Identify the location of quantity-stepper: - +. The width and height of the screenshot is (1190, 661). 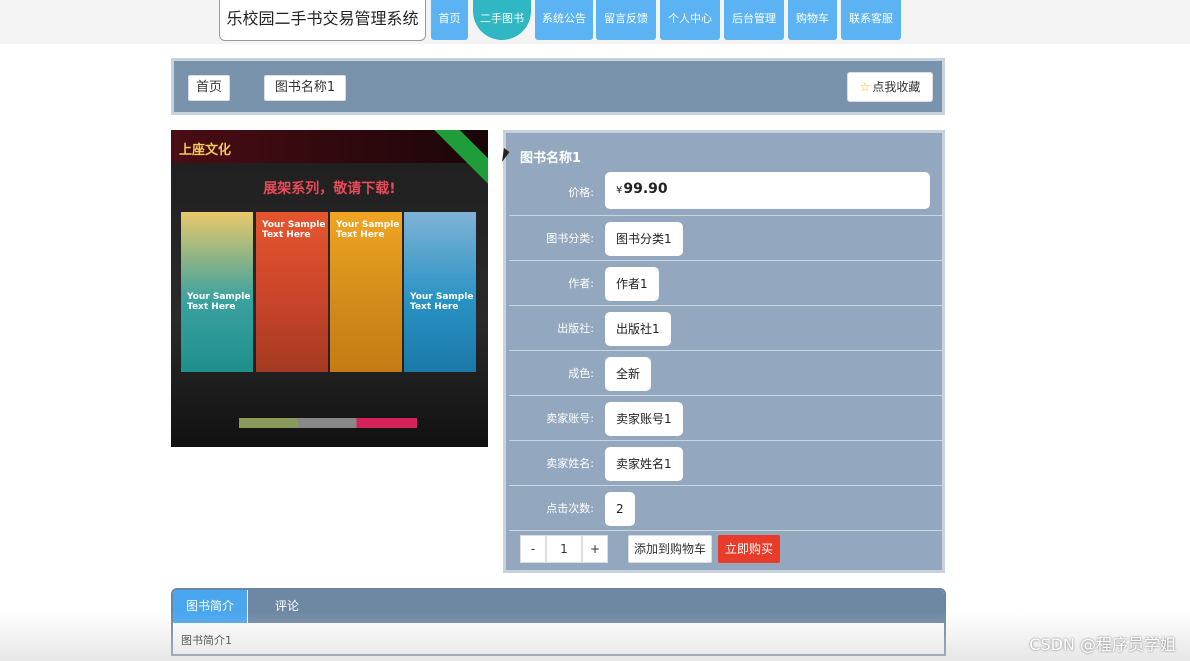
(564, 549).